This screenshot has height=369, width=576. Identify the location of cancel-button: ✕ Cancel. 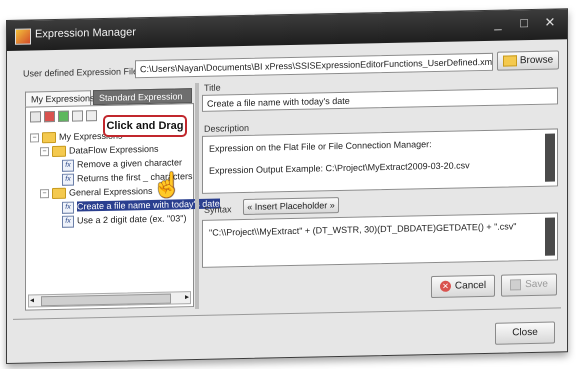
(463, 286).